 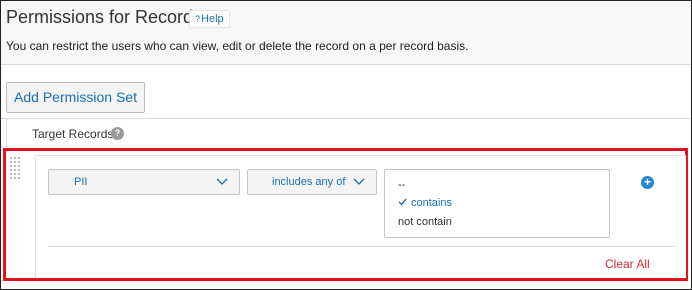 What do you see at coordinates (104, 17) in the screenshot?
I see `page-title: Permissions for Records` at bounding box center [104, 17].